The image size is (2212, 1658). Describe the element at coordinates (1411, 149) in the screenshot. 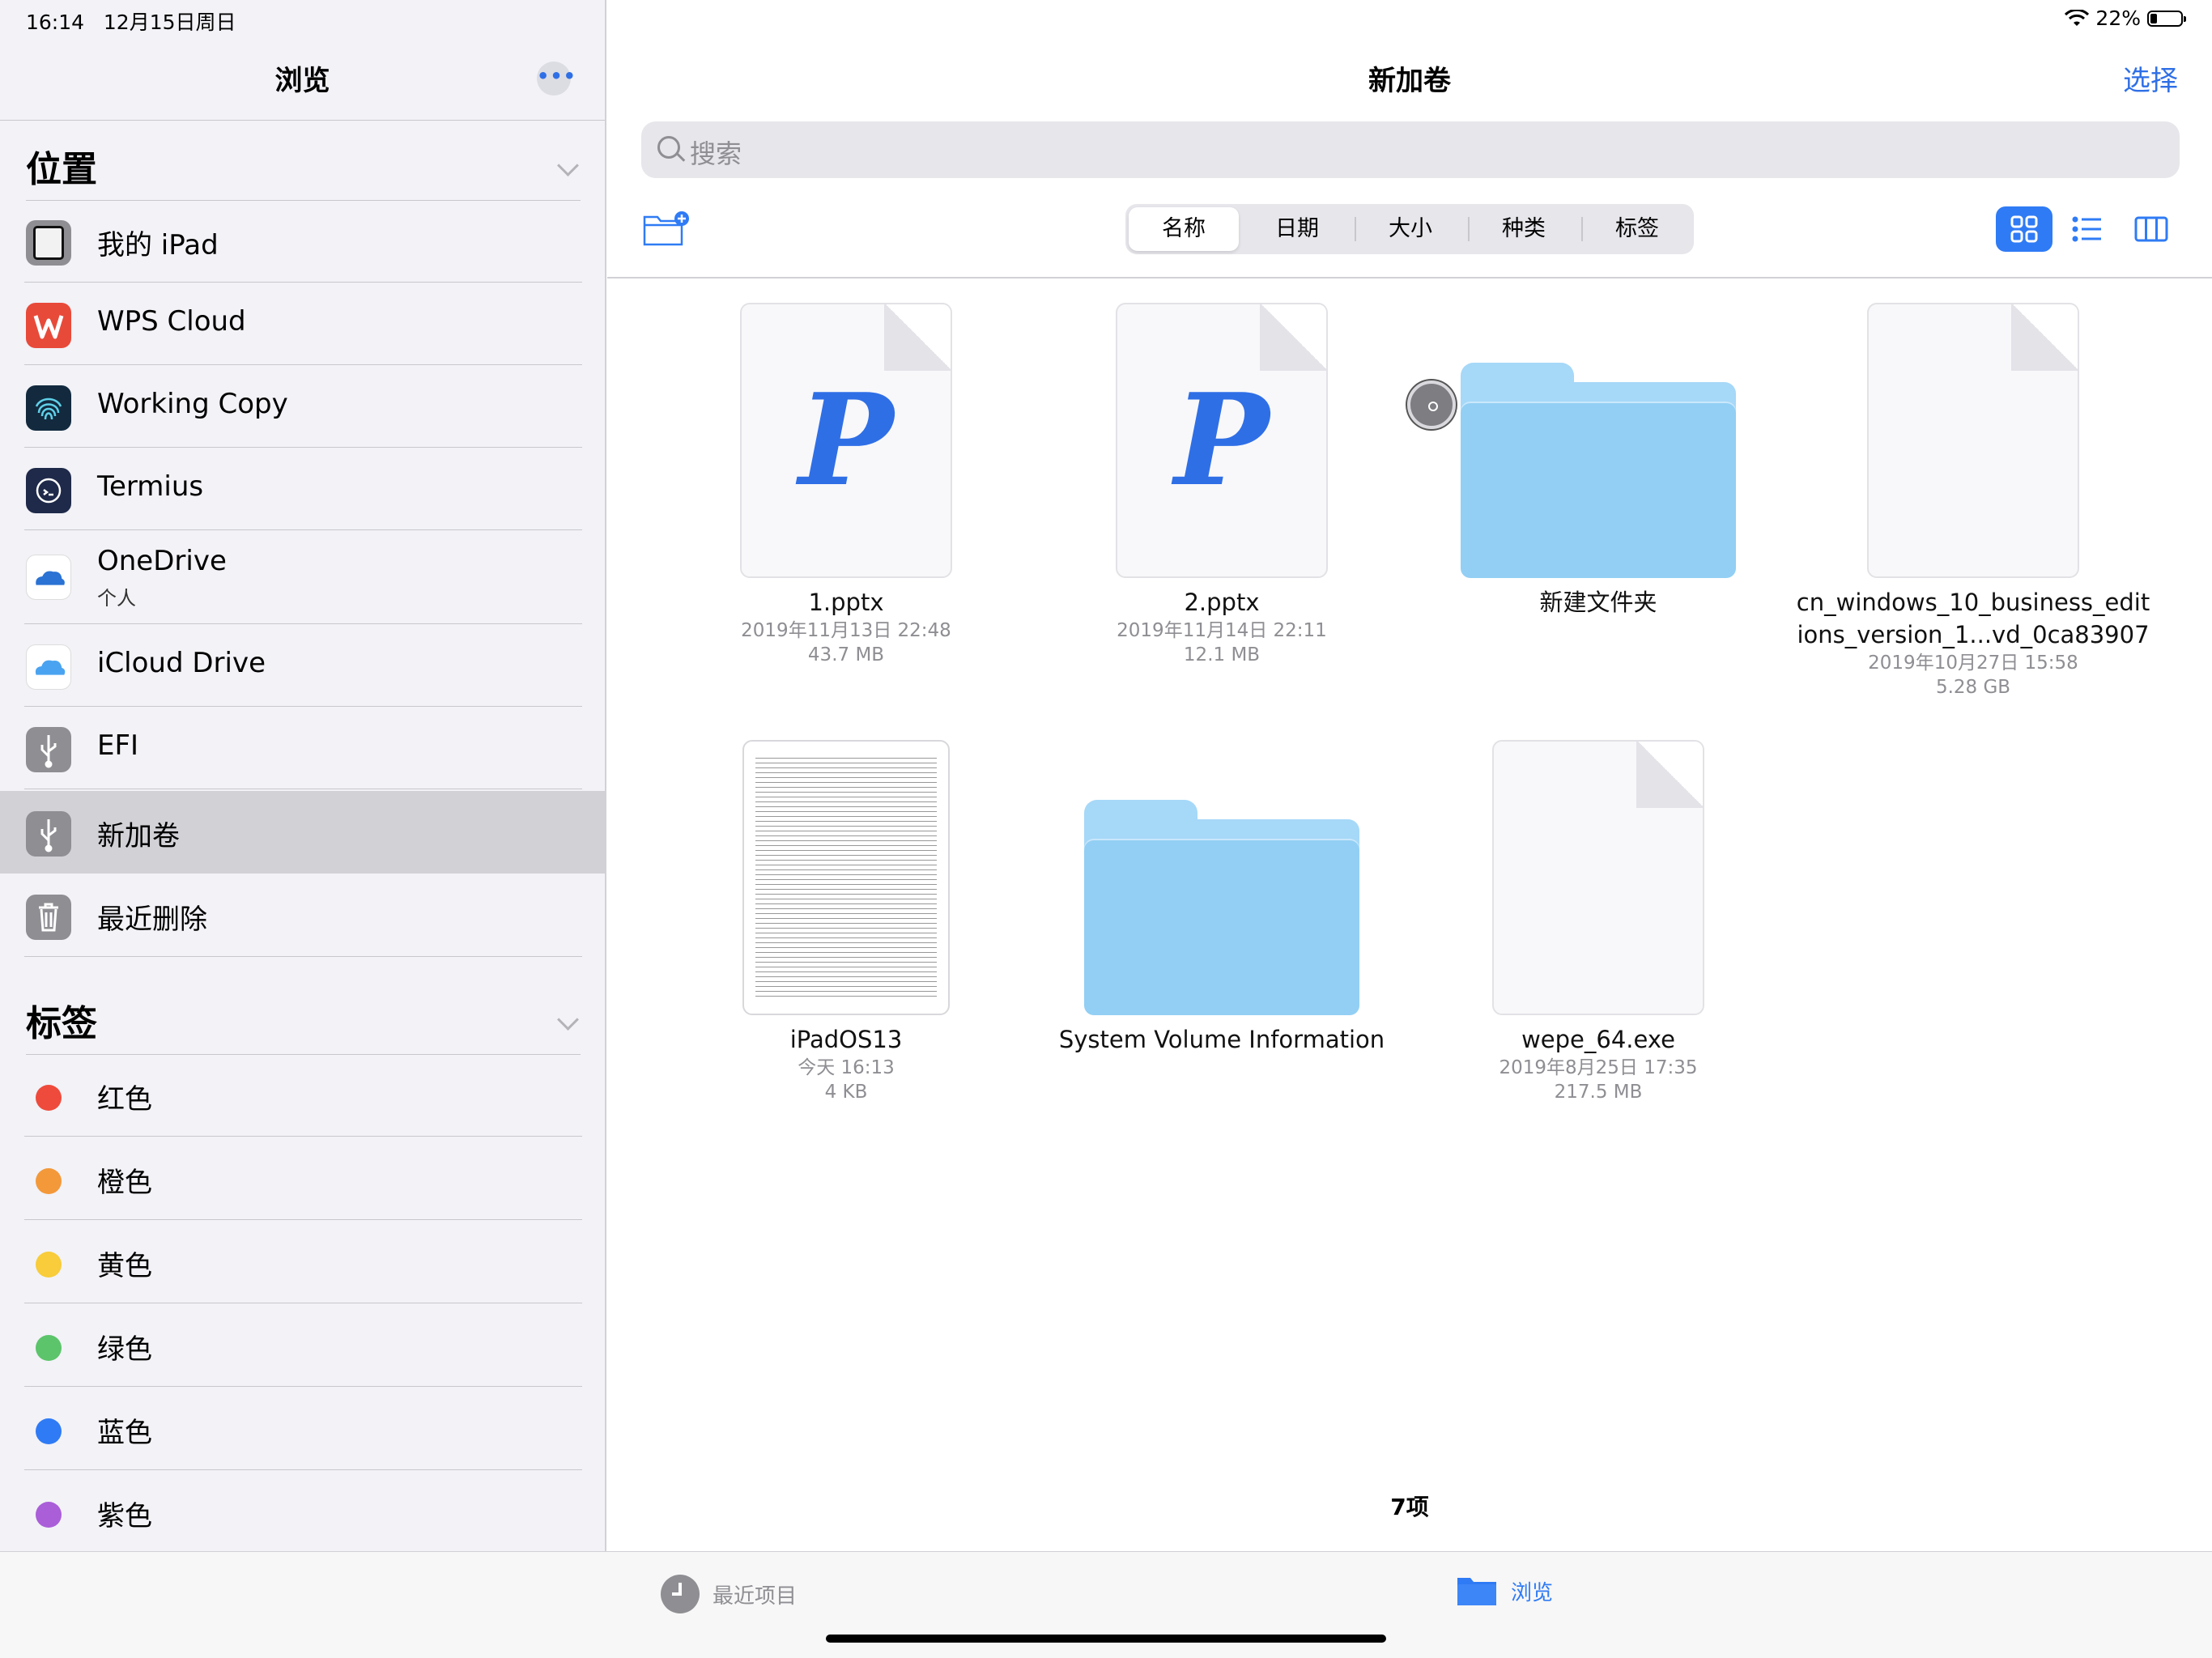

I see `search-input: 搜索` at that location.